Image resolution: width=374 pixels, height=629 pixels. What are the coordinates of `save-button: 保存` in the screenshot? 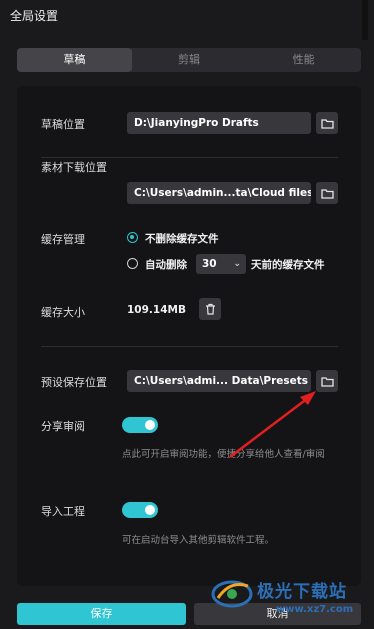 It's located at (101, 614).